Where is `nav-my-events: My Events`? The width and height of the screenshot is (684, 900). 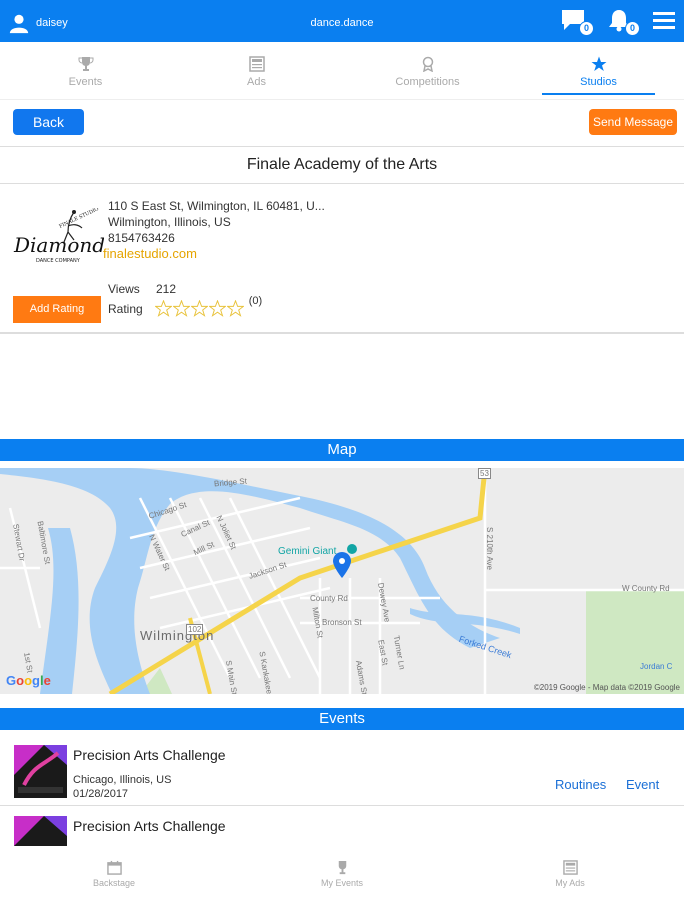 nav-my-events: My Events is located at coordinates (342, 873).